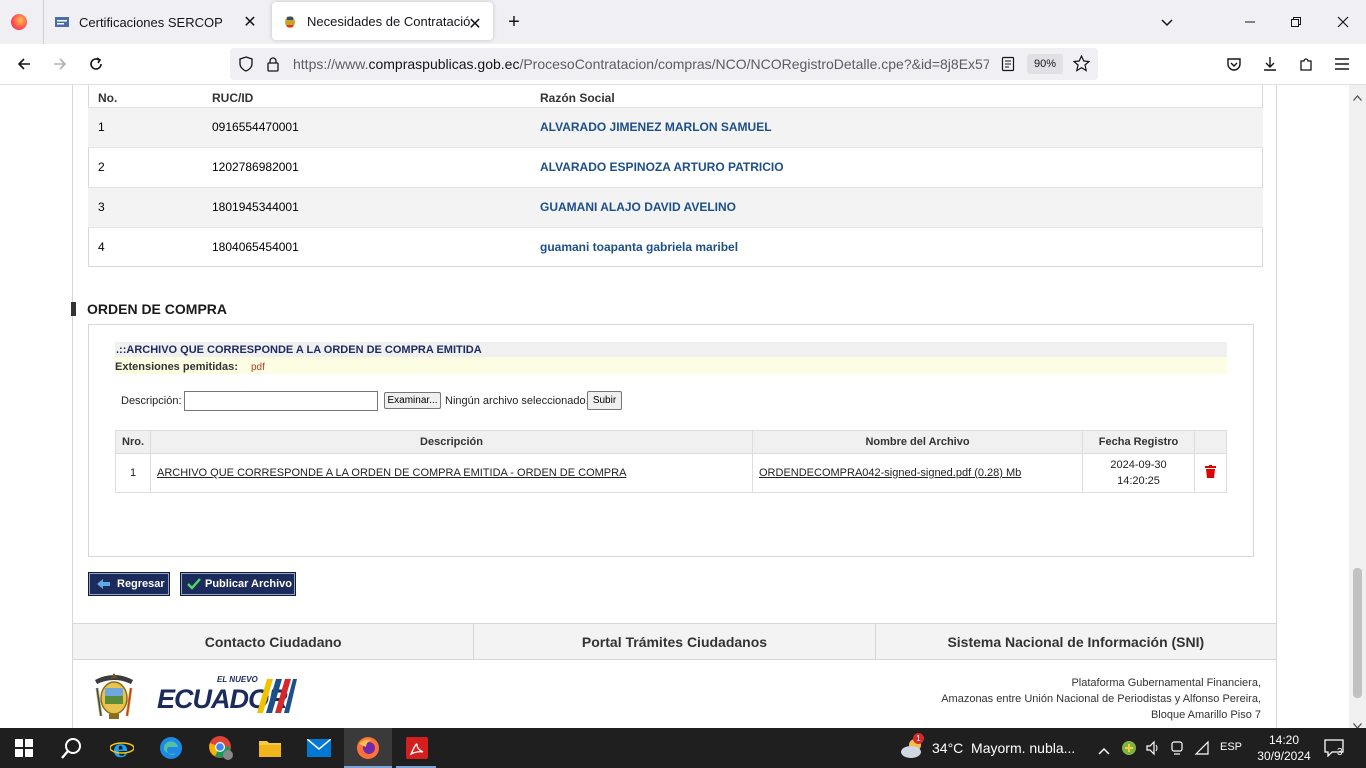 This screenshot has height=768, width=1366. What do you see at coordinates (96, 64) in the screenshot?
I see `reload-icon` at bounding box center [96, 64].